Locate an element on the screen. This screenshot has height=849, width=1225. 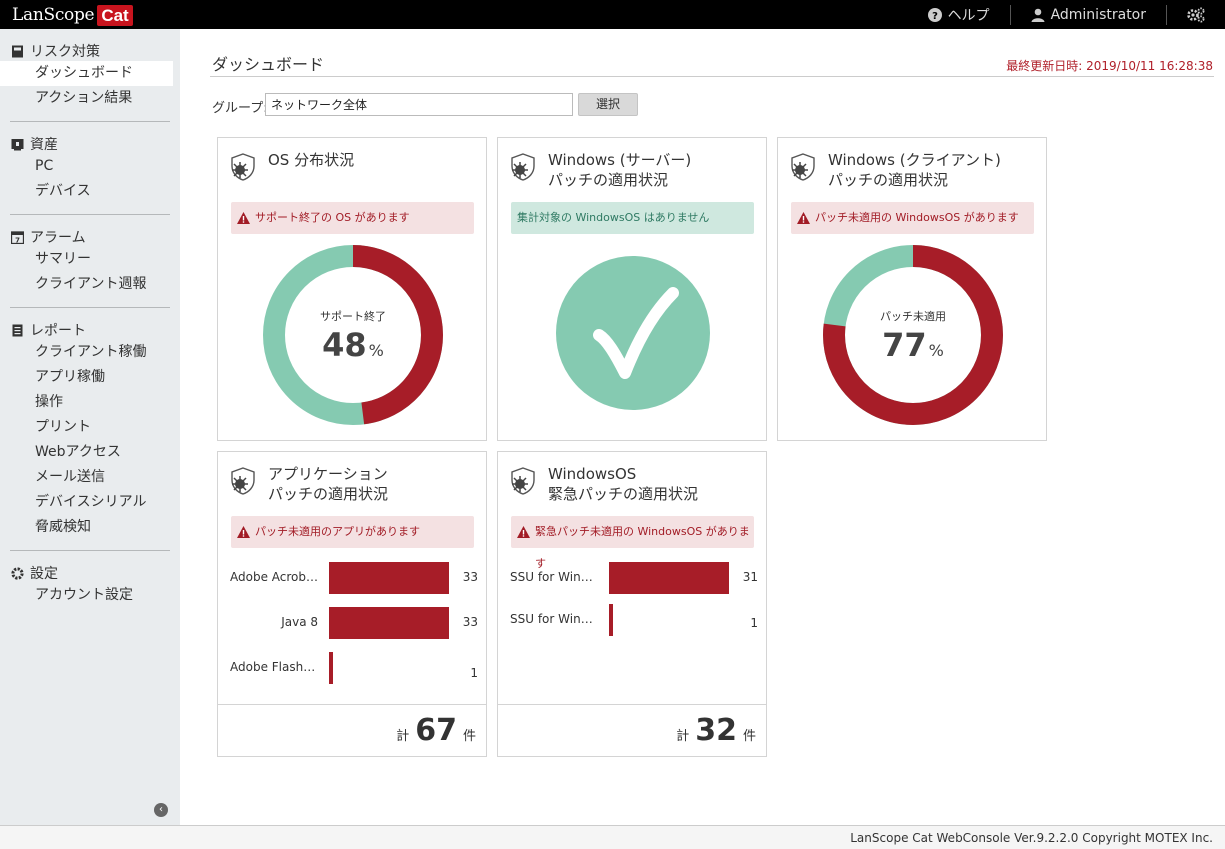
sidebar-item-app-operation: アプリ稼働 is located at coordinates (90, 377).